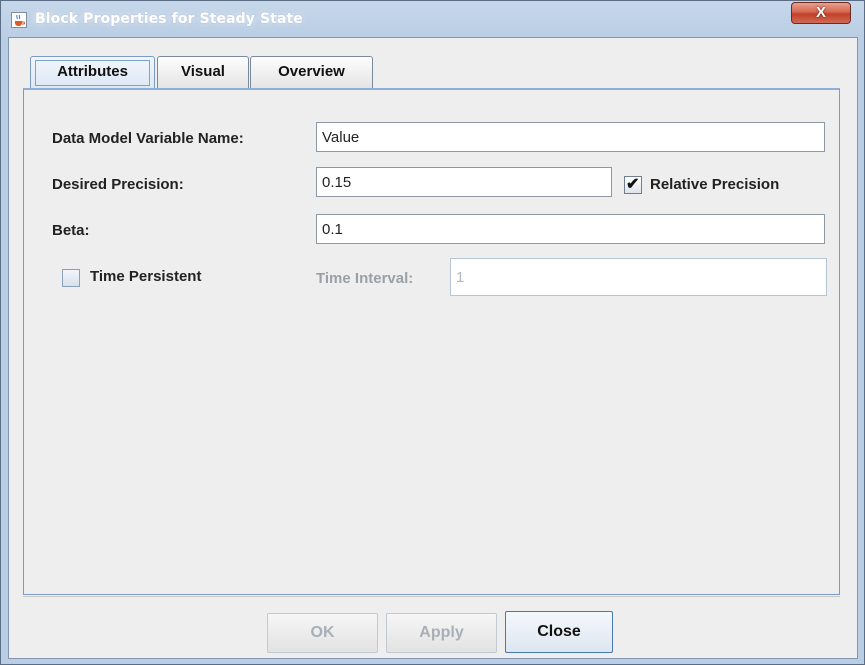 The height and width of the screenshot is (665, 865). I want to click on tab-attributes-label: Attributes, so click(92, 73).